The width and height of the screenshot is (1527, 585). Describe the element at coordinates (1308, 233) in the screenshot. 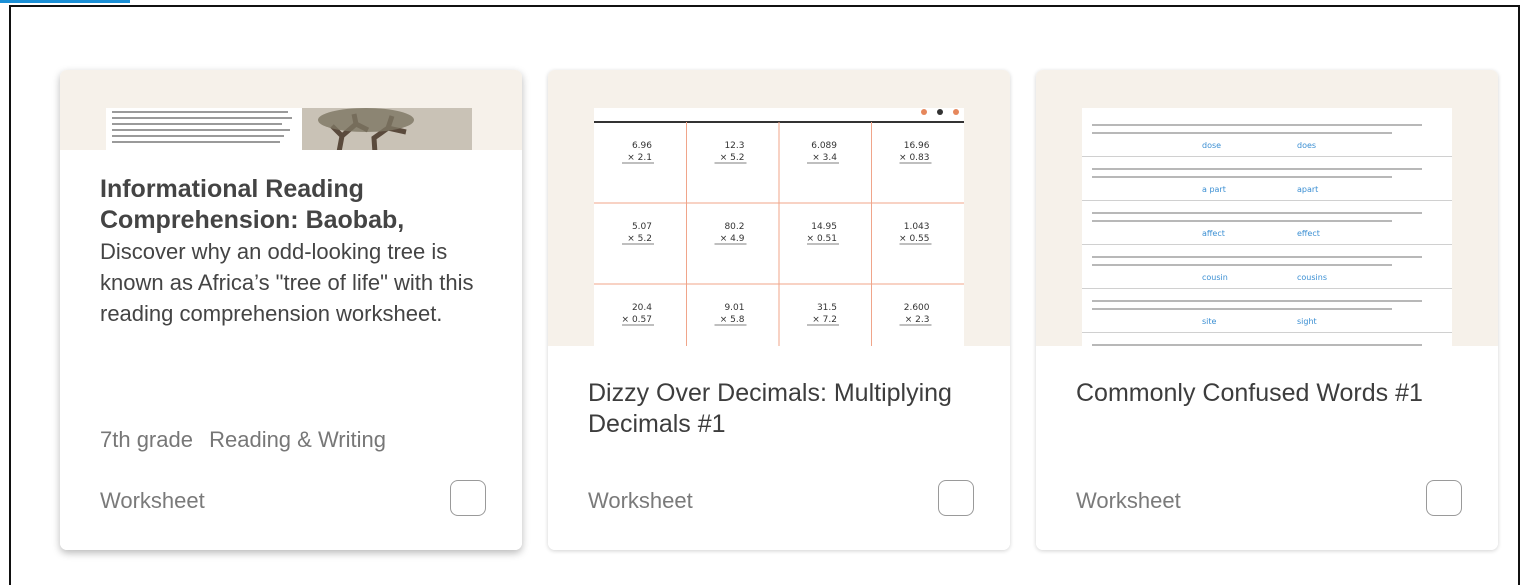

I see `choice-word-text: effect` at that location.